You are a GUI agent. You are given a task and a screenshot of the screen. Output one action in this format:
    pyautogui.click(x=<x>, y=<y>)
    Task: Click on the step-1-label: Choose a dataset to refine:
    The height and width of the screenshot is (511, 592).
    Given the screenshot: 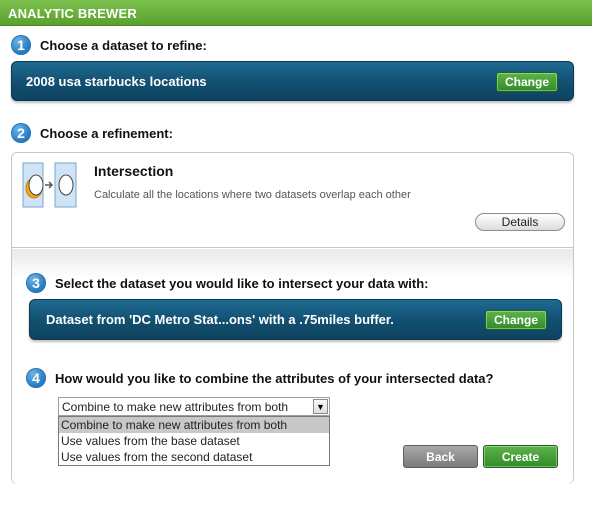 What is the action you would take?
    pyautogui.click(x=123, y=45)
    